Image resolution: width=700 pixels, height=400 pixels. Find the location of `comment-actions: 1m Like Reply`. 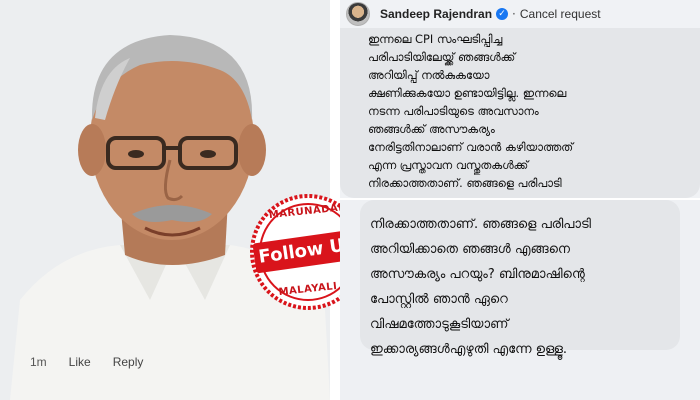

comment-actions: 1m Like Reply is located at coordinates (86, 362).